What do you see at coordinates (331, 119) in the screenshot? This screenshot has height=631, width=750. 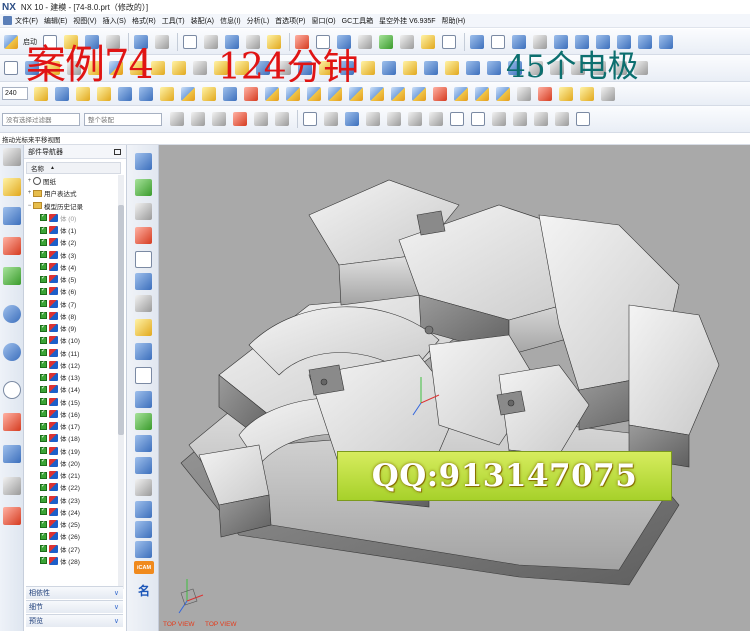 I see `lasso-select-icon` at bounding box center [331, 119].